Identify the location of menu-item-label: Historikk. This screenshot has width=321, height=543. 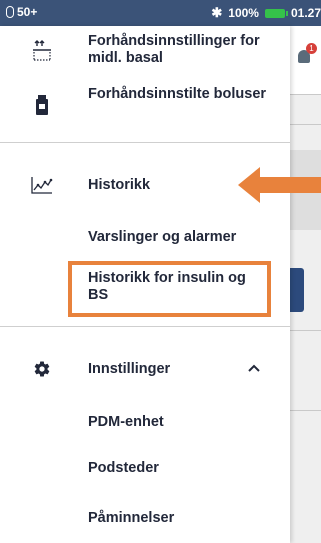
(119, 185).